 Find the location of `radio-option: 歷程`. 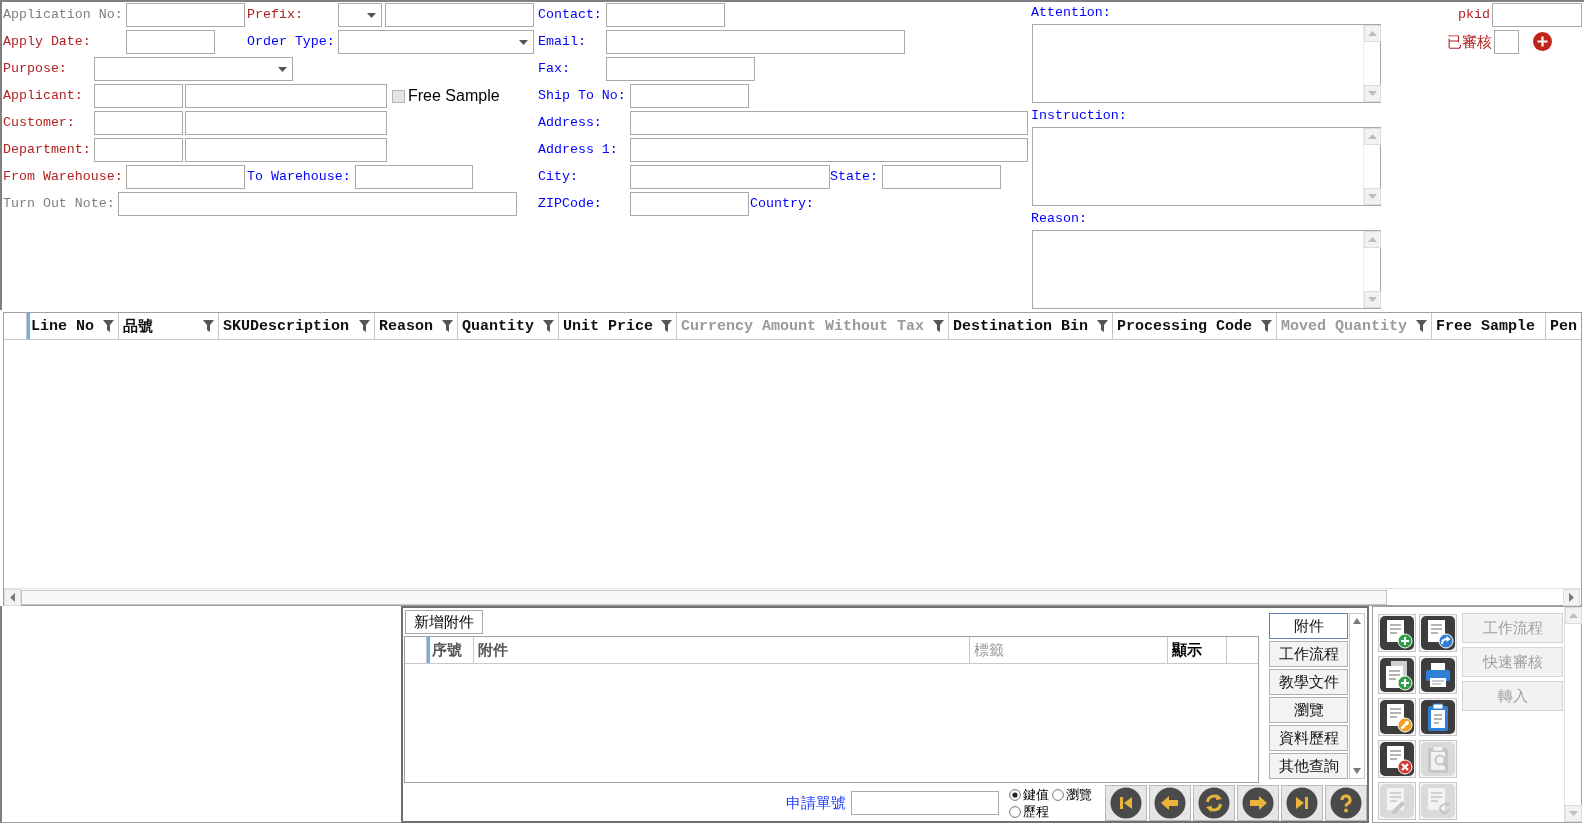

radio-option: 歷程 is located at coordinates (1029, 811).